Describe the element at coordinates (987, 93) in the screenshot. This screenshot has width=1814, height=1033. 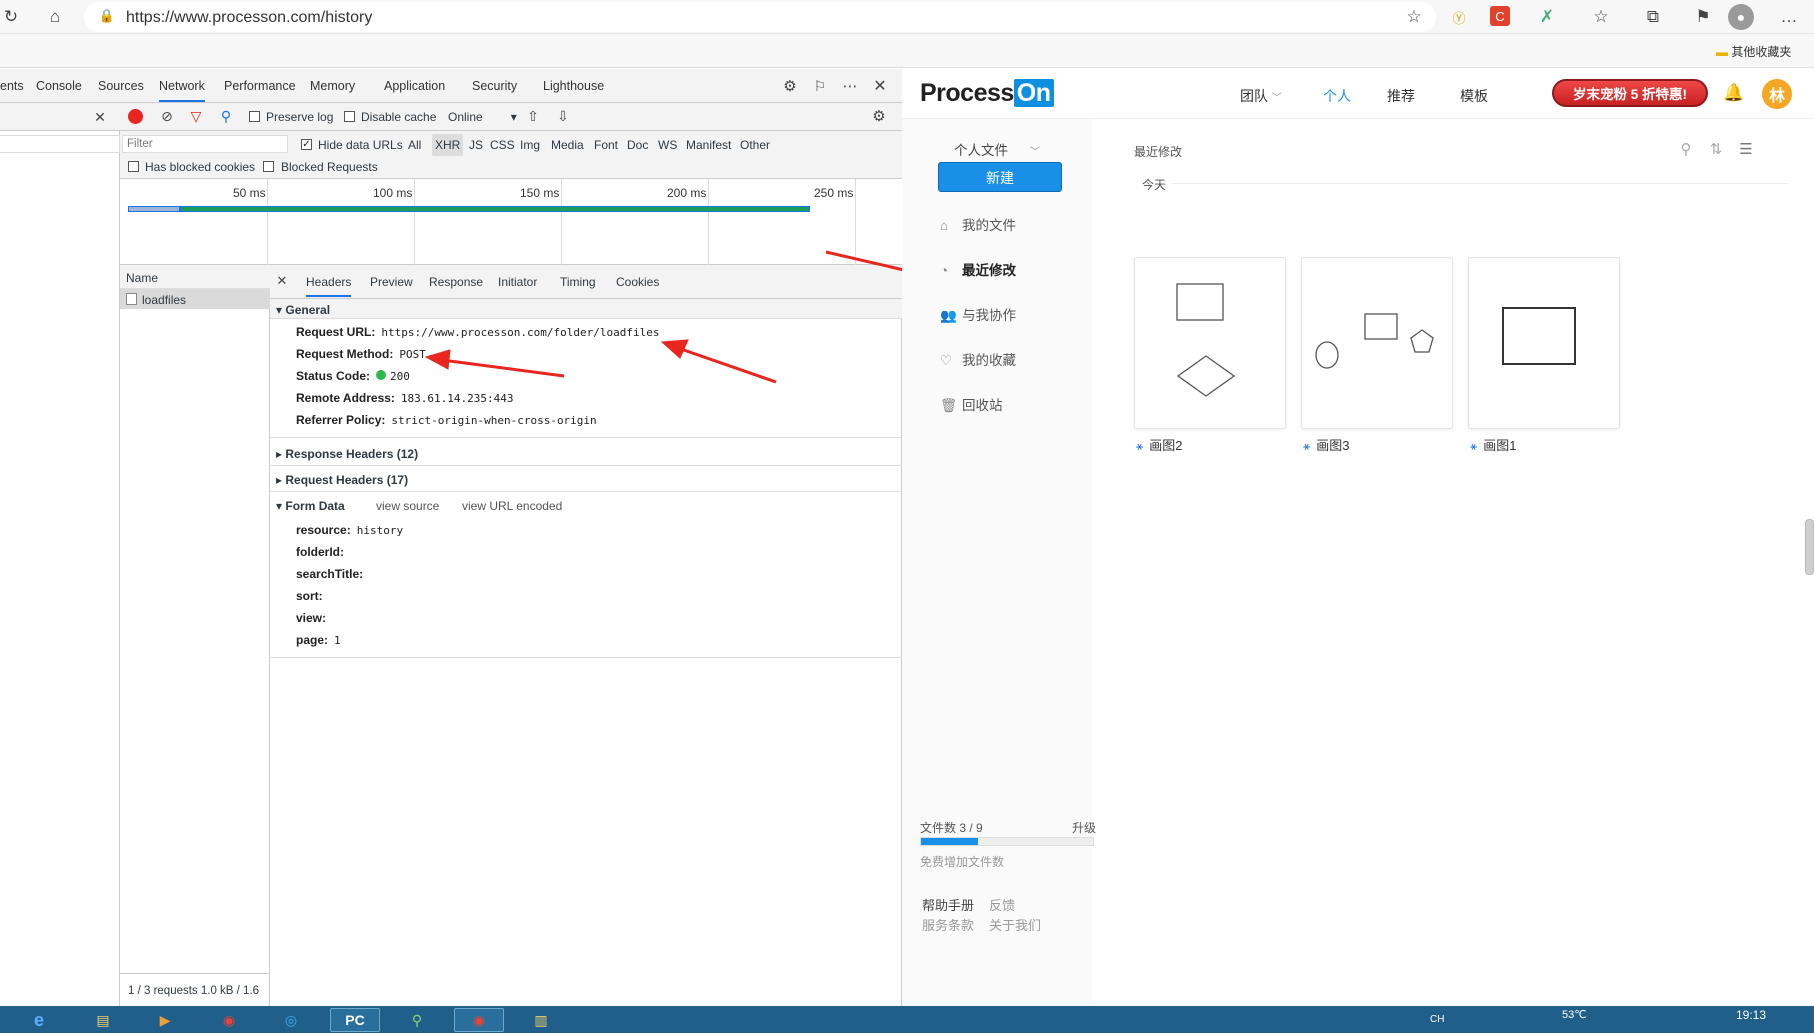
I see `processon-logo: Process On` at that location.